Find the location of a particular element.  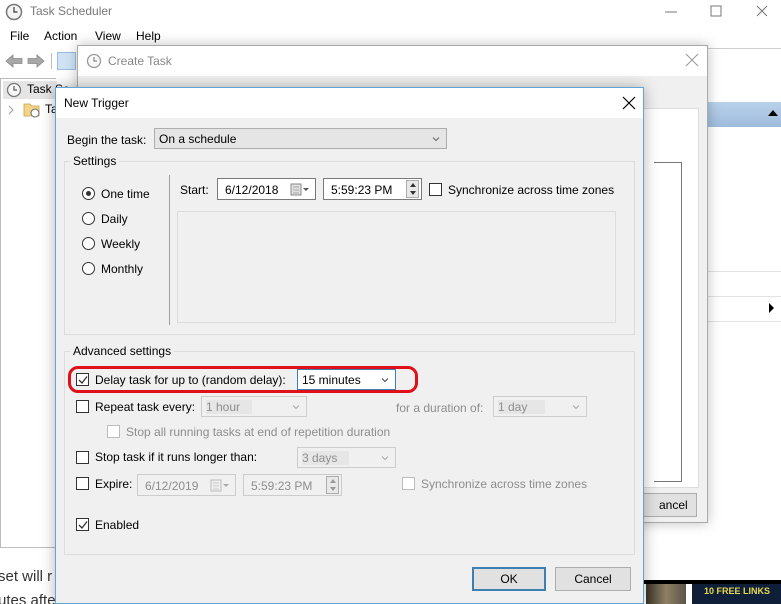

menu-view: View is located at coordinates (108, 36).